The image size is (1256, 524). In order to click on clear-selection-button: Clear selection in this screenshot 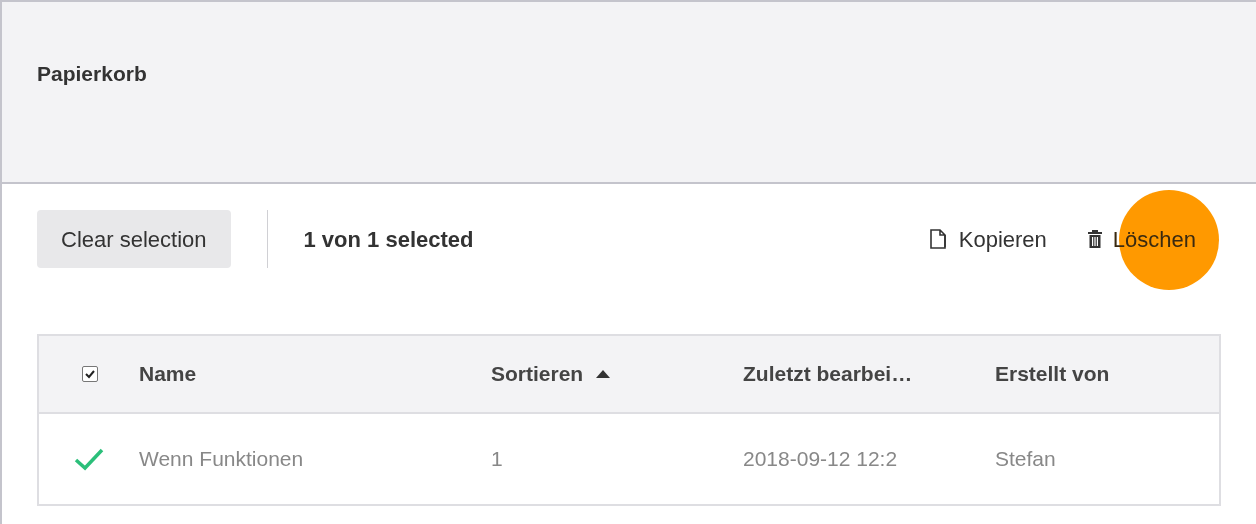, I will do `click(134, 239)`.